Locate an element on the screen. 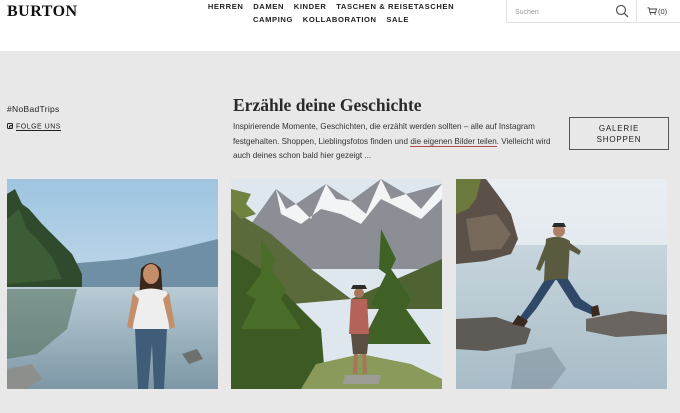  gallery-shop-button: GALERIE SHOPPEN is located at coordinates (619, 133).